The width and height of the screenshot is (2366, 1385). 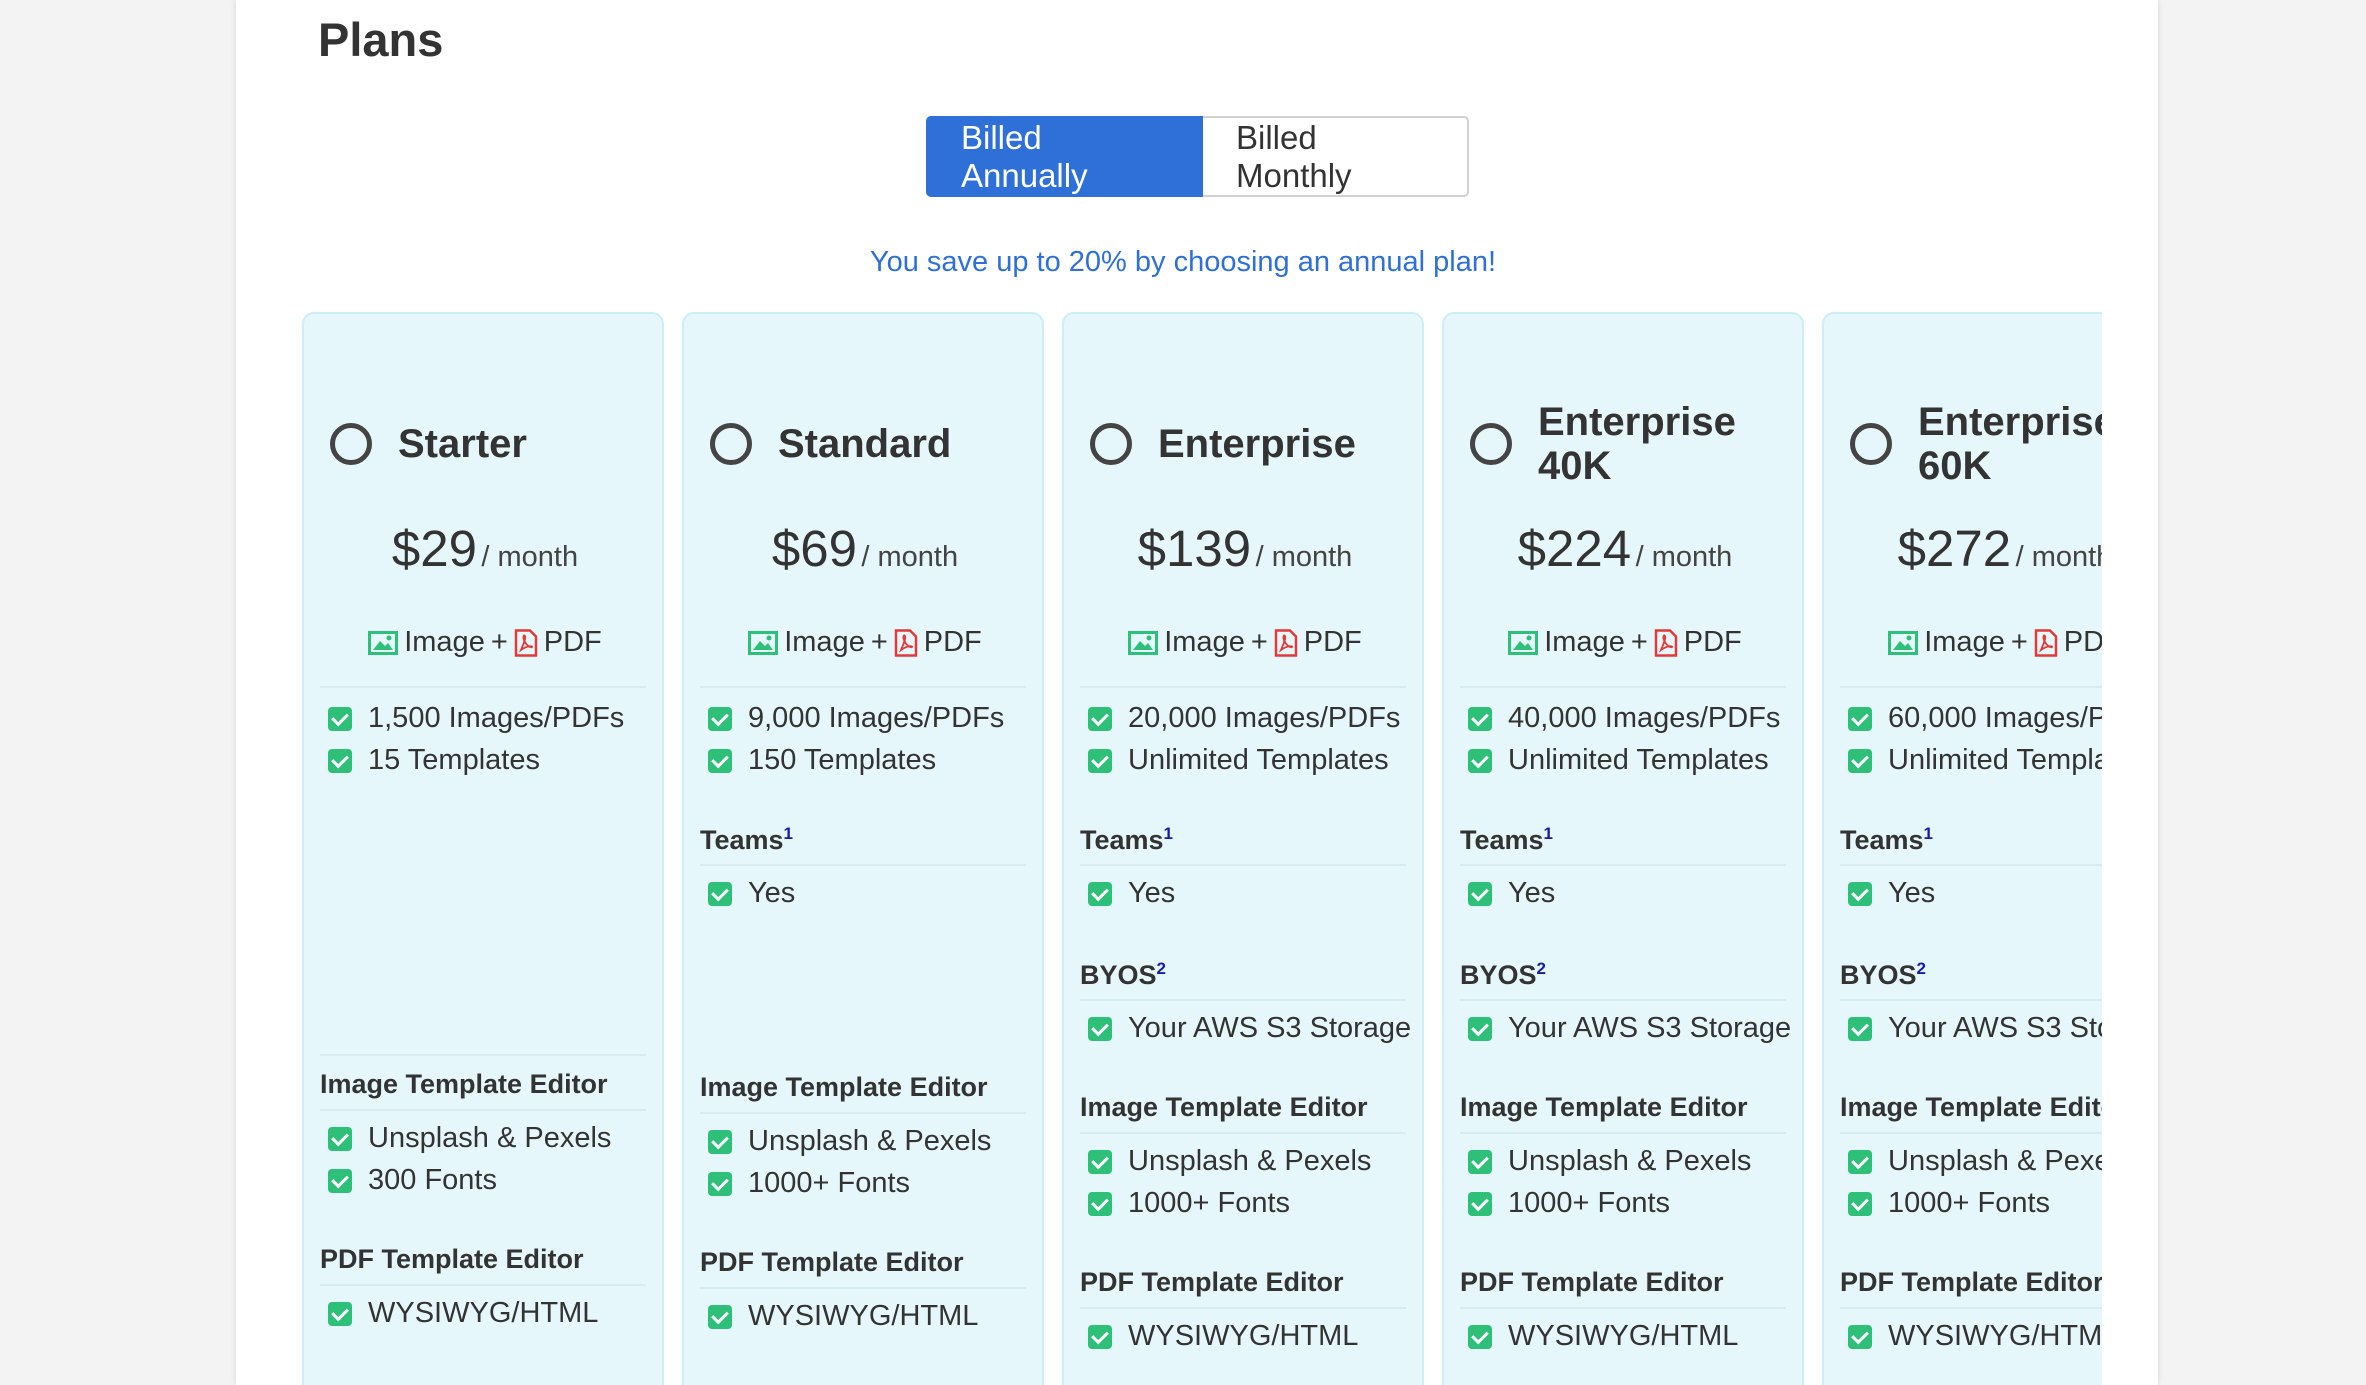 I want to click on section-teams: Teams1, so click(x=1126, y=840).